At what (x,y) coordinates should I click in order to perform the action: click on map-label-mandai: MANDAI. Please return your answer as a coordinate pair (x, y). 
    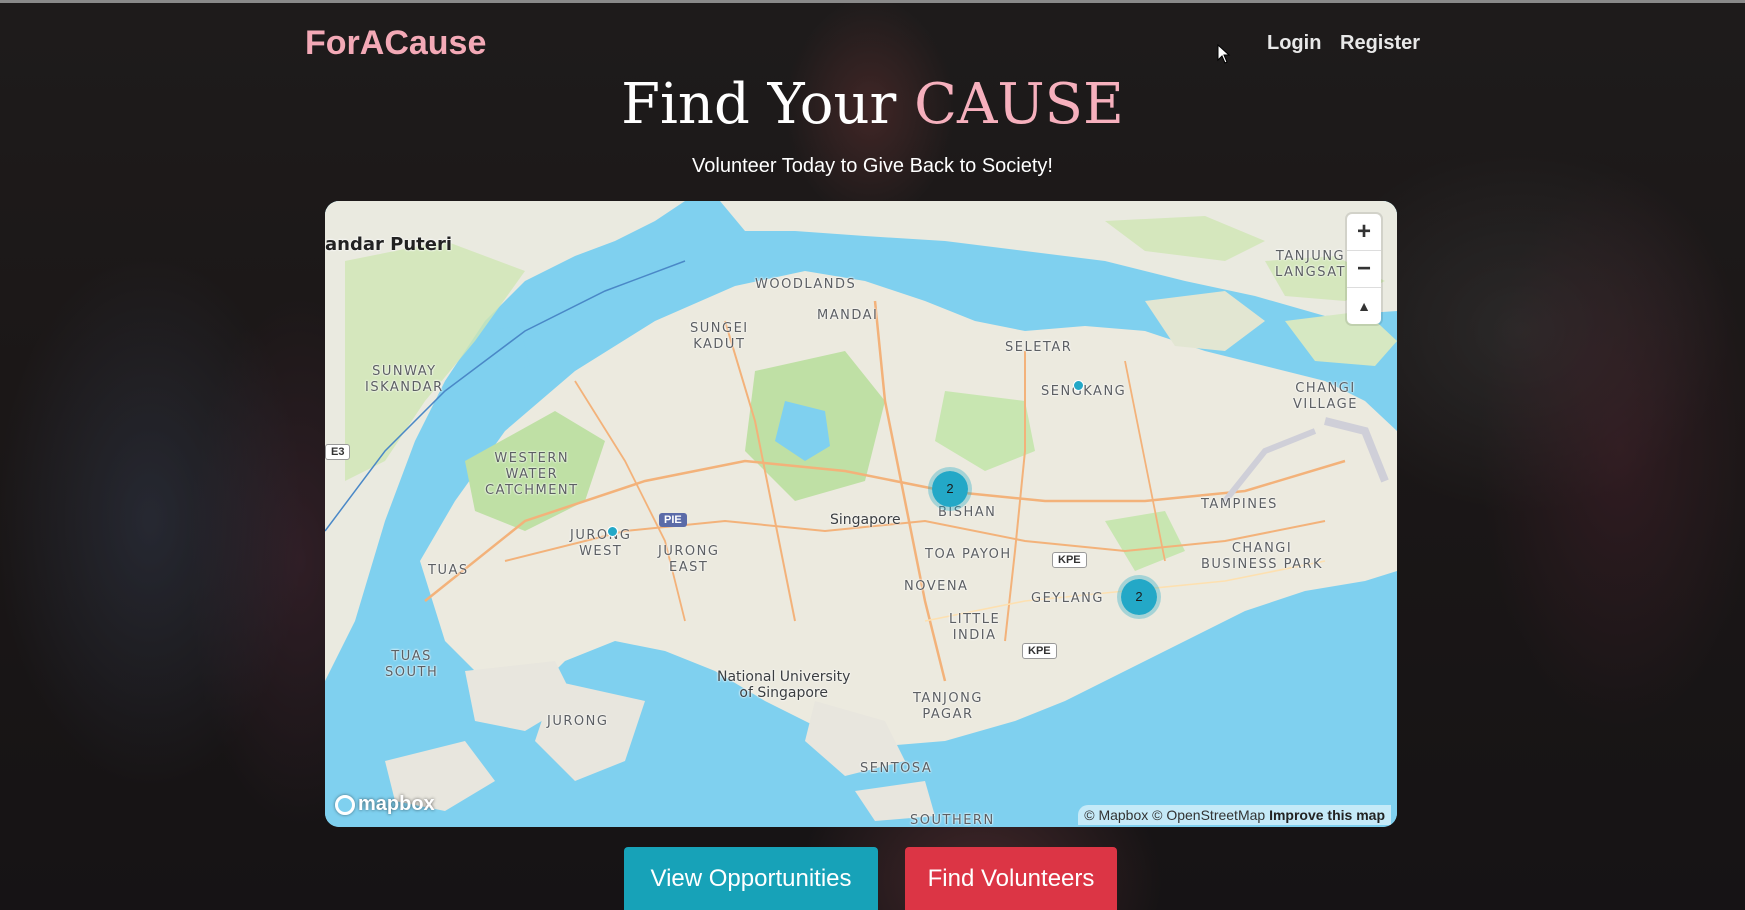
    Looking at the image, I should click on (848, 315).